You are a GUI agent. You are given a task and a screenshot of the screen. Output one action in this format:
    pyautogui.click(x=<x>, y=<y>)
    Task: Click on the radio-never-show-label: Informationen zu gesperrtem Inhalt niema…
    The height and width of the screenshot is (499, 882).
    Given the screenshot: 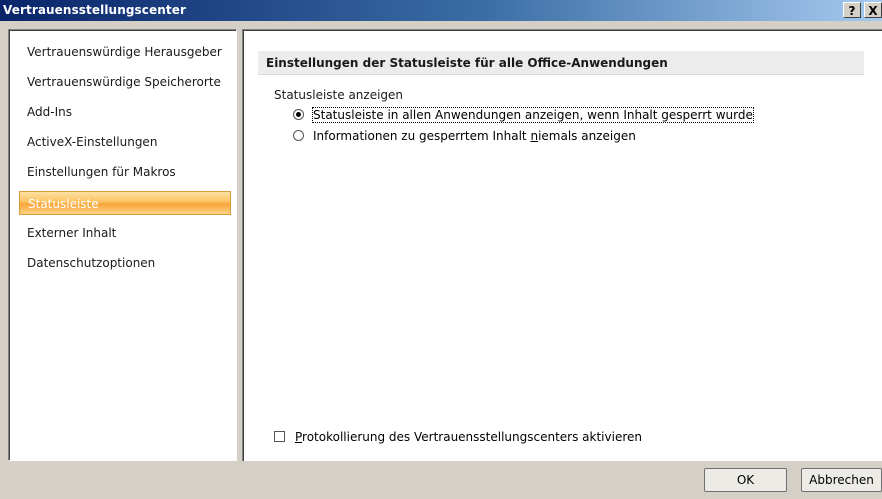 What is the action you would take?
    pyautogui.click(x=474, y=136)
    